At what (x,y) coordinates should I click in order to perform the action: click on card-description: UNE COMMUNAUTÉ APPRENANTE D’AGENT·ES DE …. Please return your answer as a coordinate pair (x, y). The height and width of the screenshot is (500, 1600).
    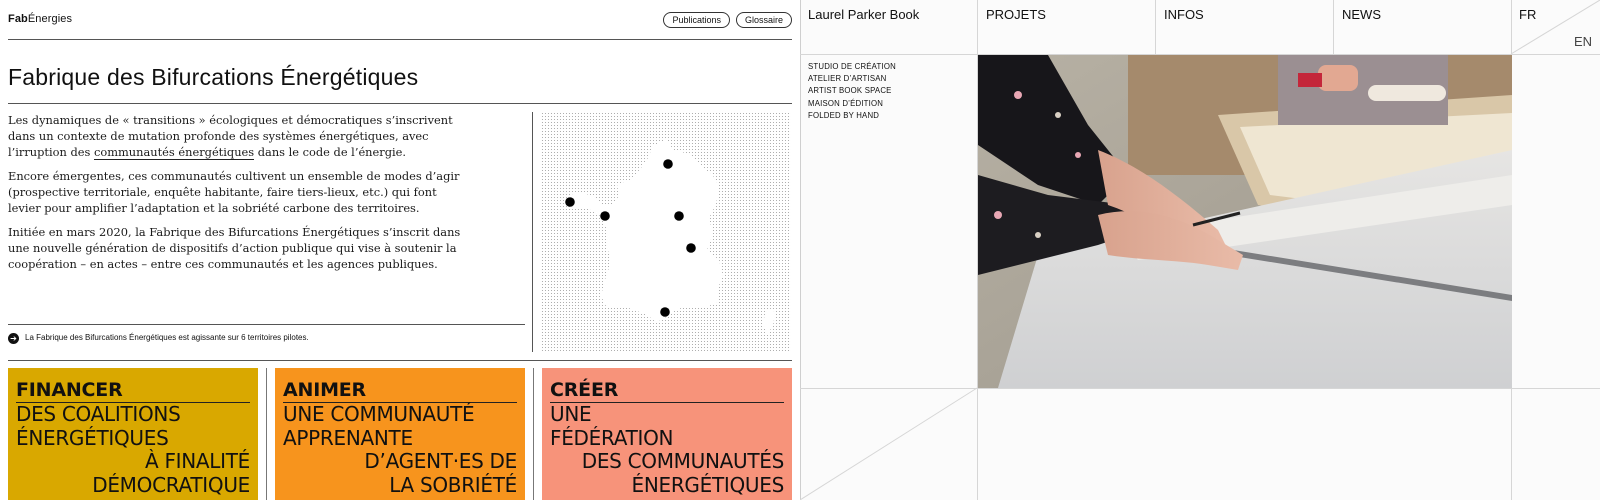
    Looking at the image, I should click on (400, 449).